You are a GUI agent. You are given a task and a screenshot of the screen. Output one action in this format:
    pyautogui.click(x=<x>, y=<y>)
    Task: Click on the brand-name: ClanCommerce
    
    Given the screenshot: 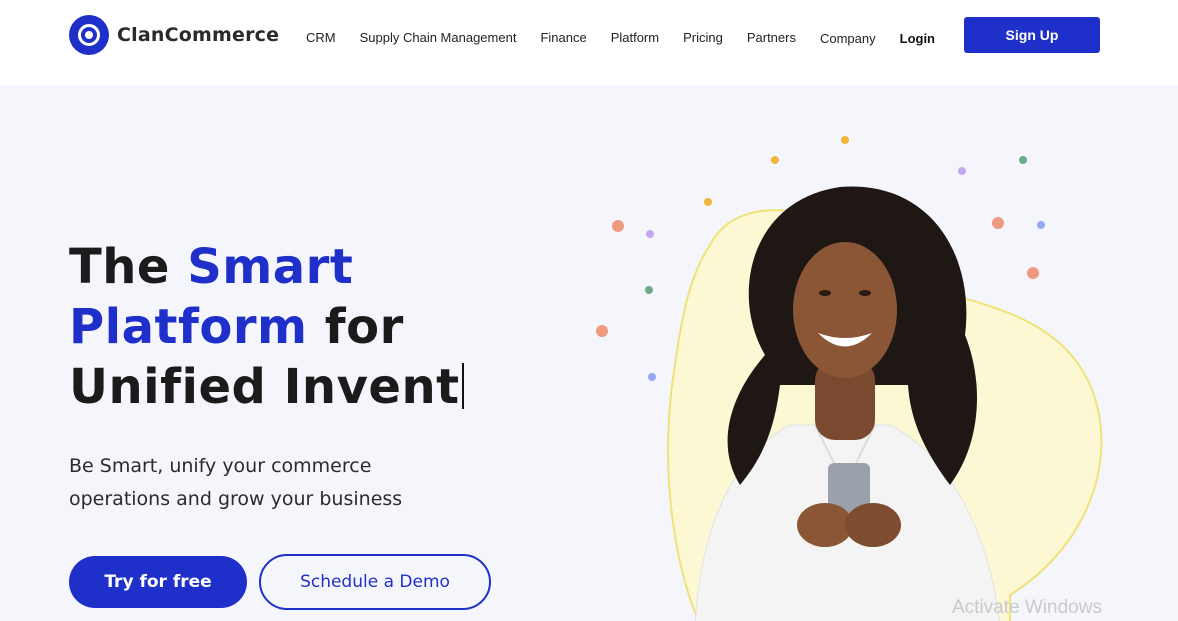 What is the action you would take?
    pyautogui.click(x=198, y=35)
    